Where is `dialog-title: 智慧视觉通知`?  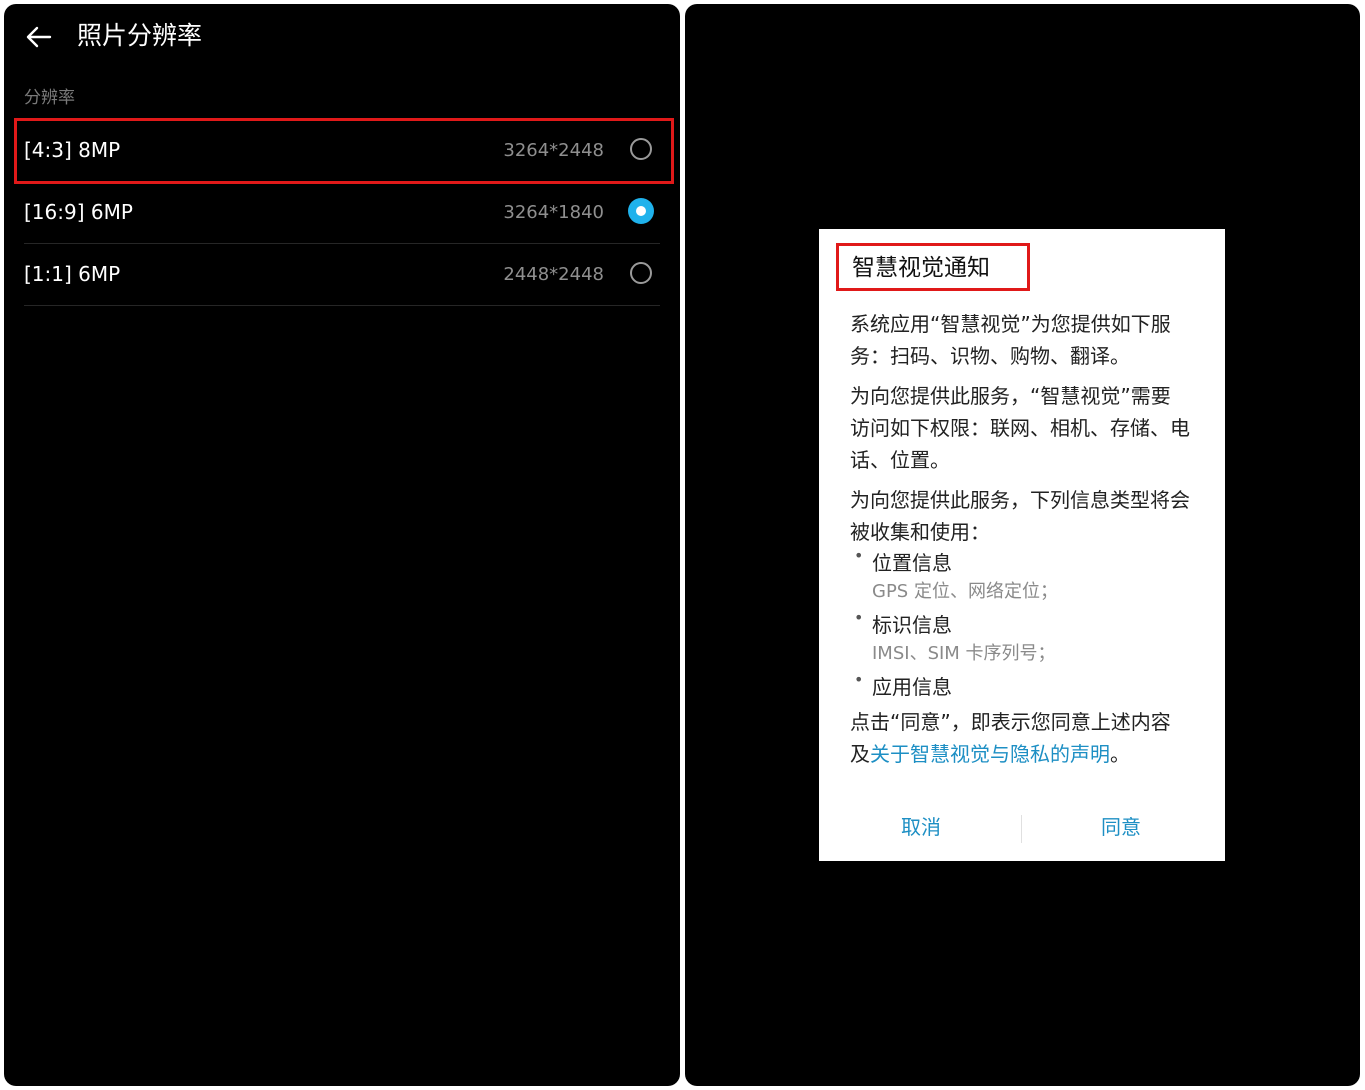 dialog-title: 智慧视觉通知 is located at coordinates (921, 268).